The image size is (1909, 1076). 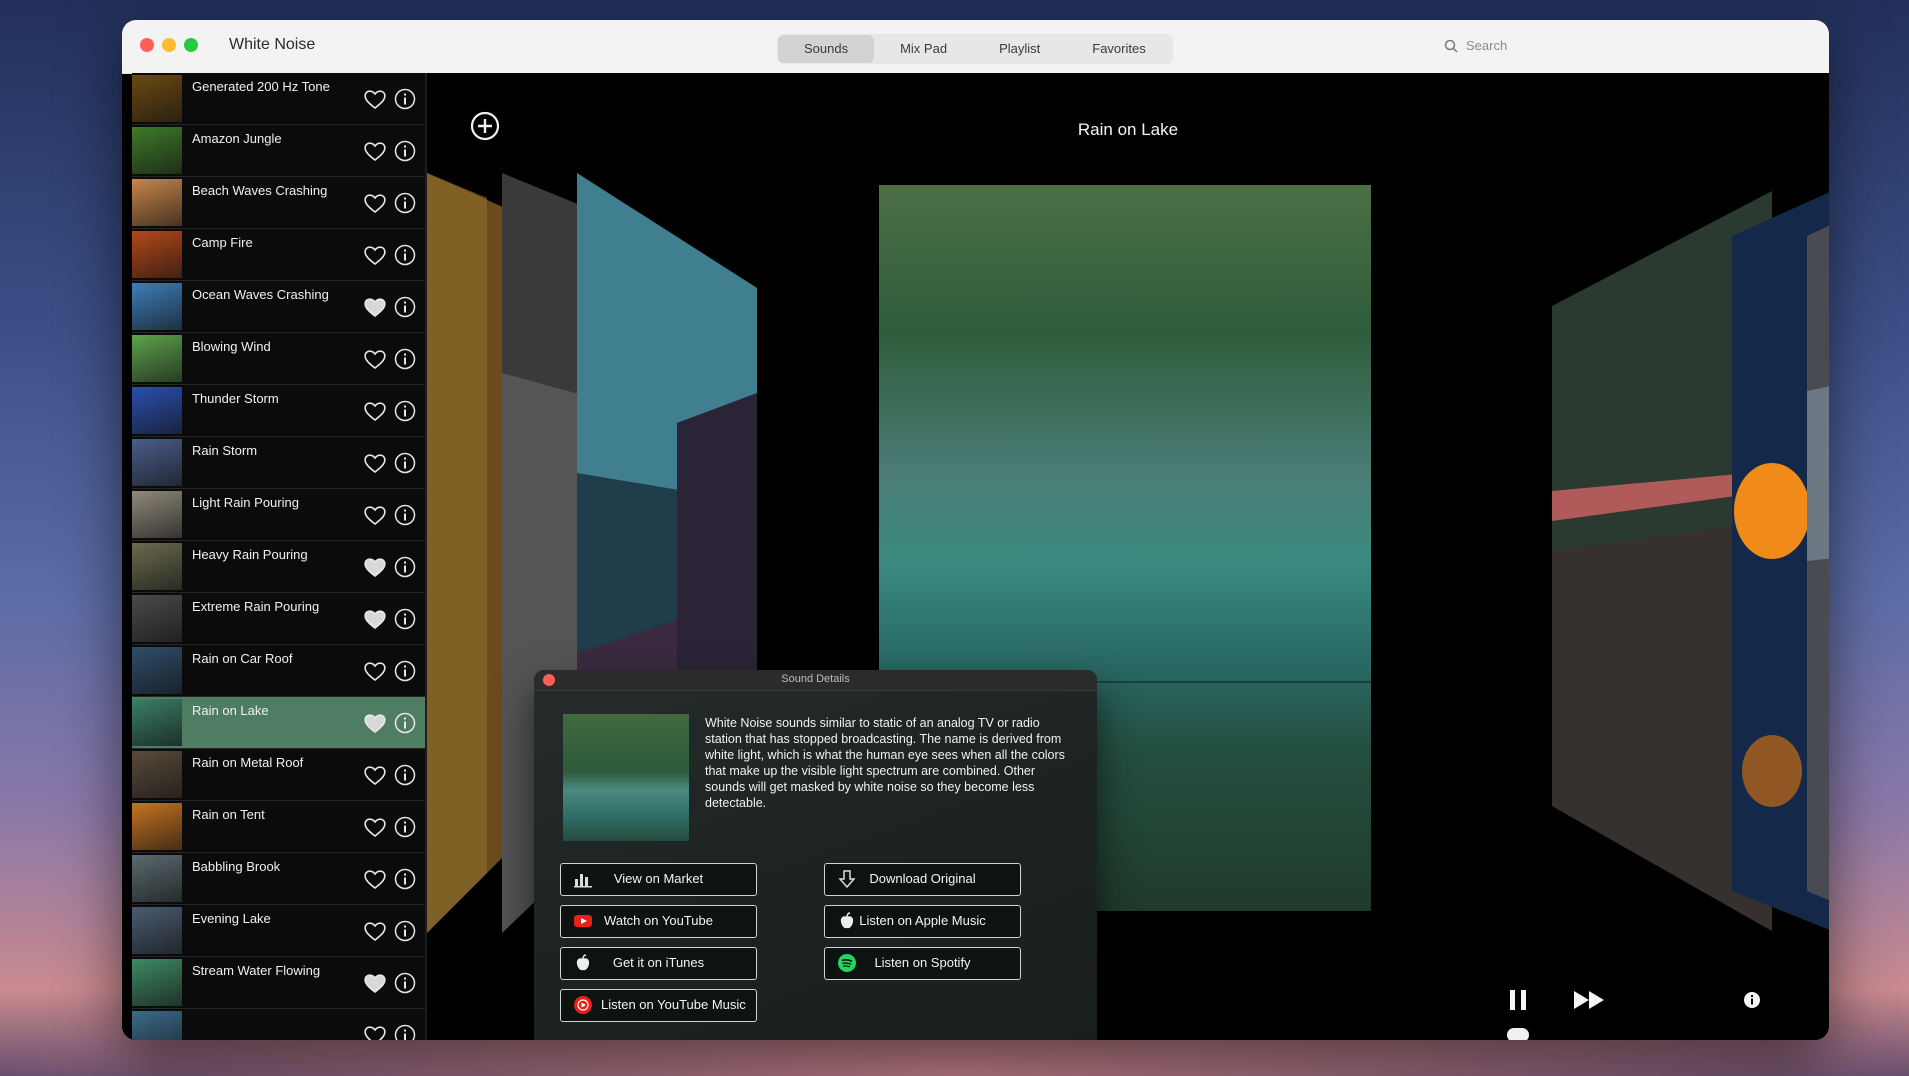 What do you see at coordinates (583, 1005) in the screenshot?
I see `youtube-music-icon` at bounding box center [583, 1005].